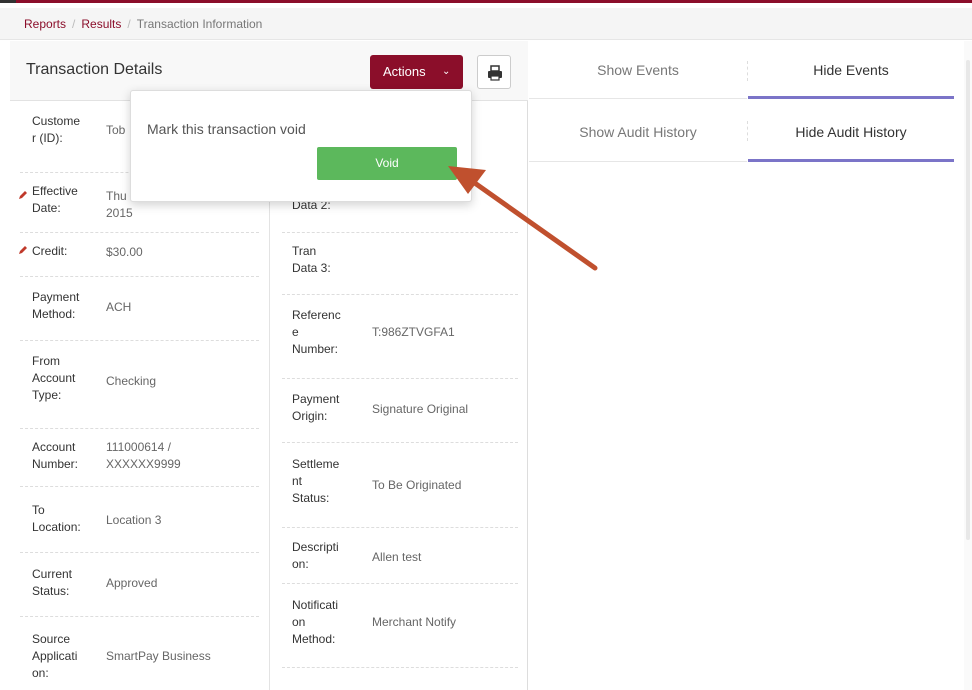  What do you see at coordinates (486, 1) in the screenshot?
I see `top-accent-line` at bounding box center [486, 1].